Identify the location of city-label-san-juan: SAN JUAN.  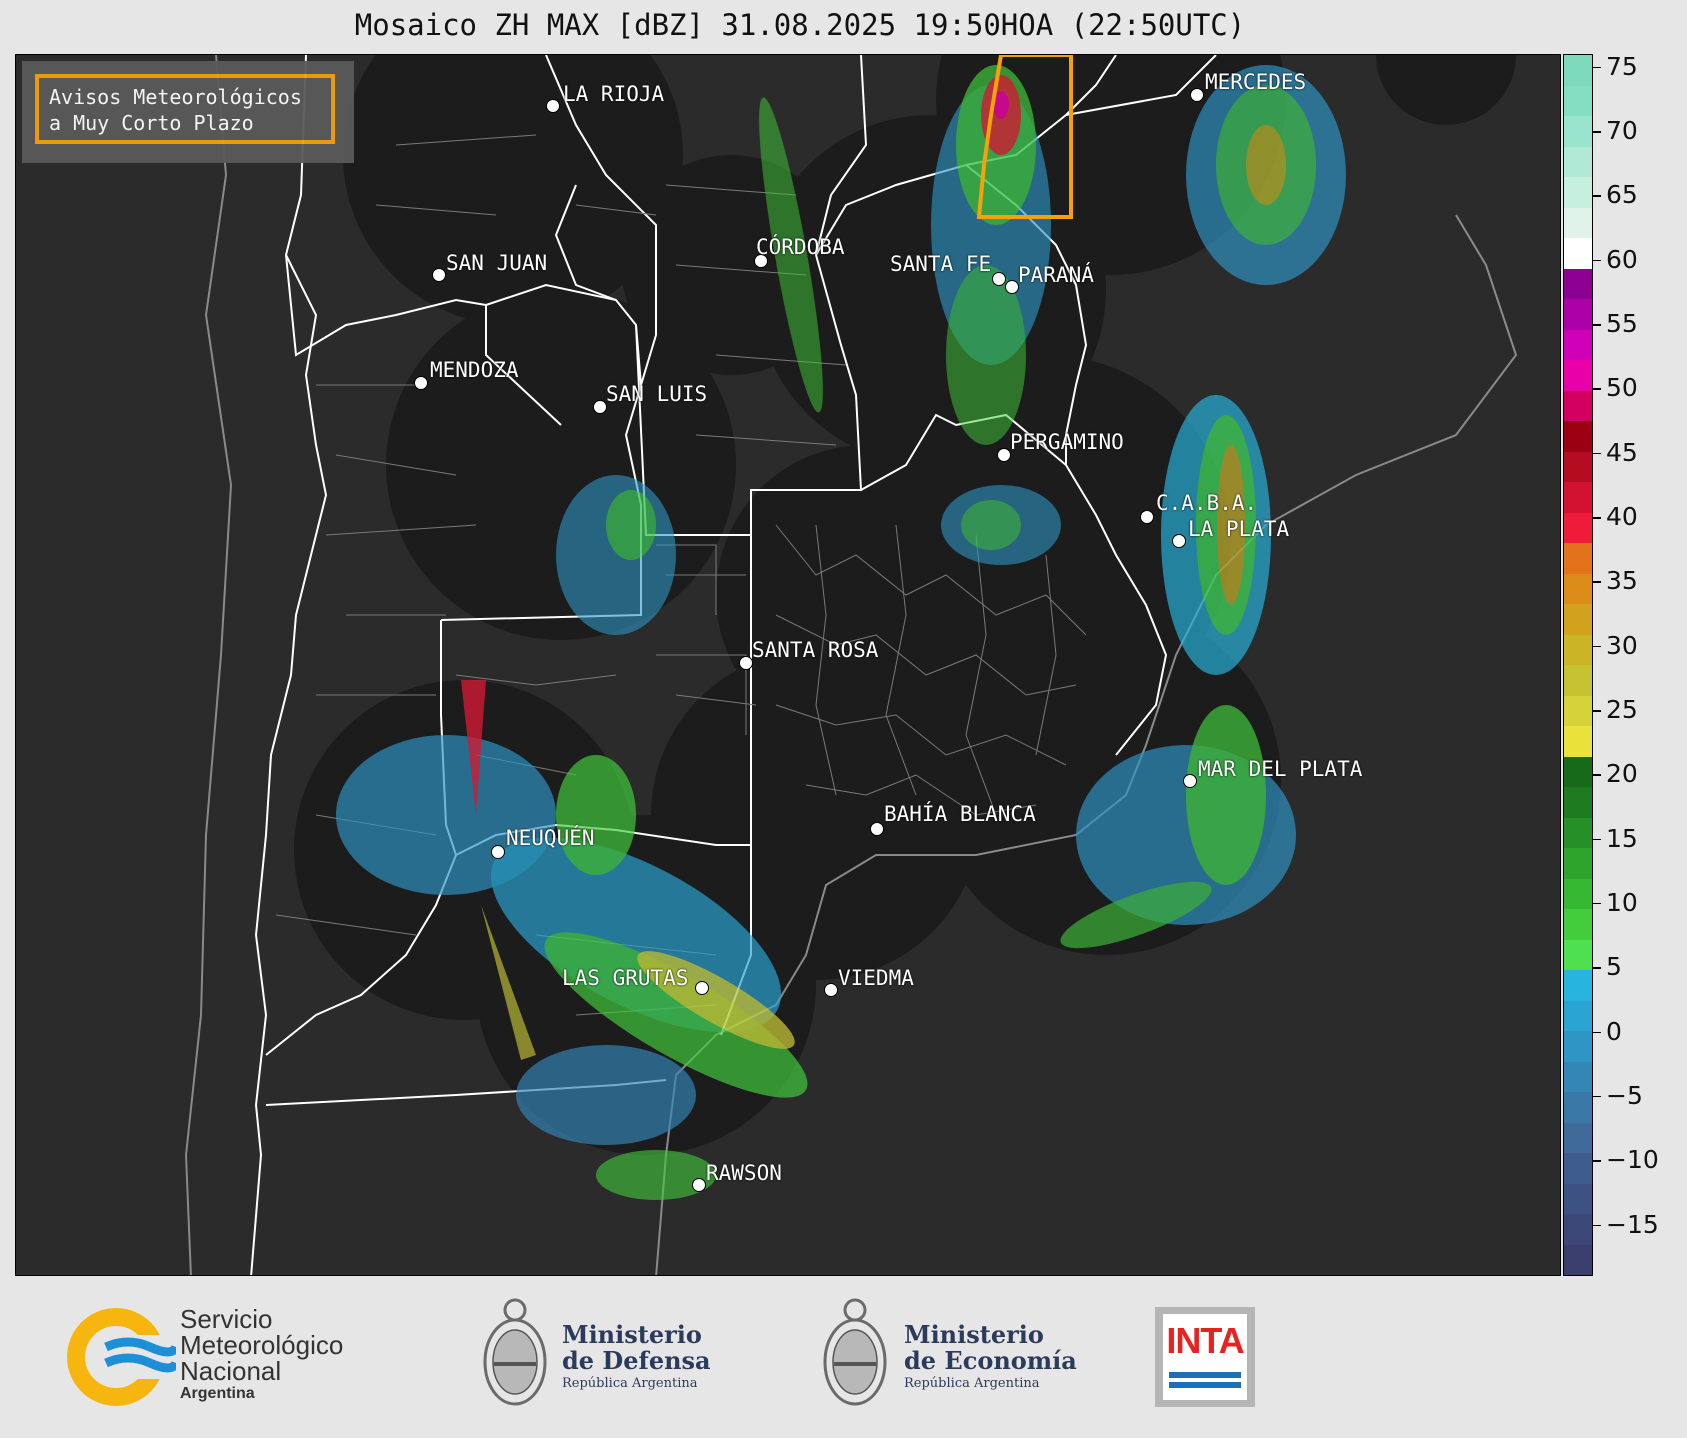
(497, 263).